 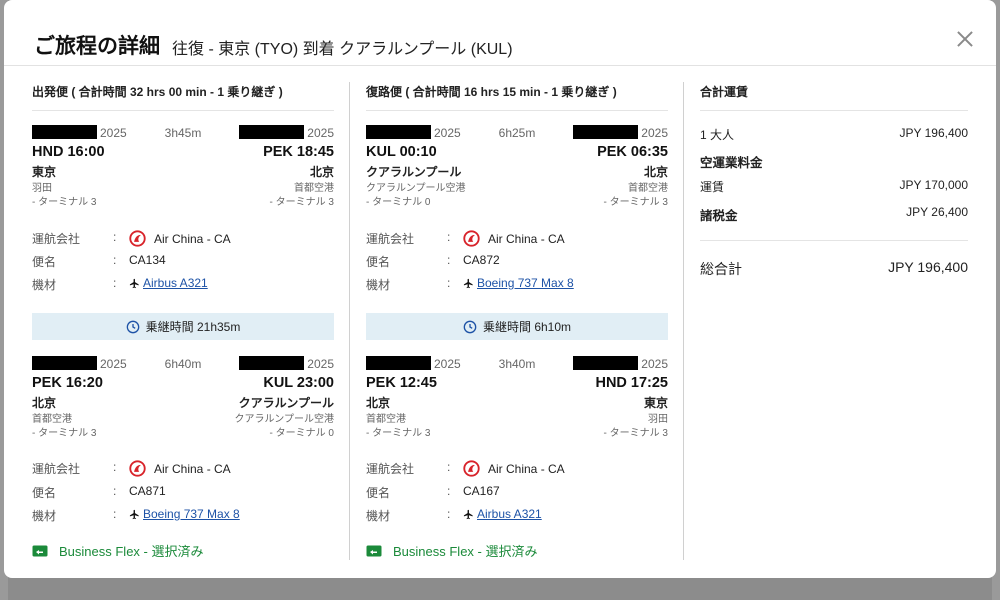 I want to click on arrival-city: 東京, so click(x=655, y=403).